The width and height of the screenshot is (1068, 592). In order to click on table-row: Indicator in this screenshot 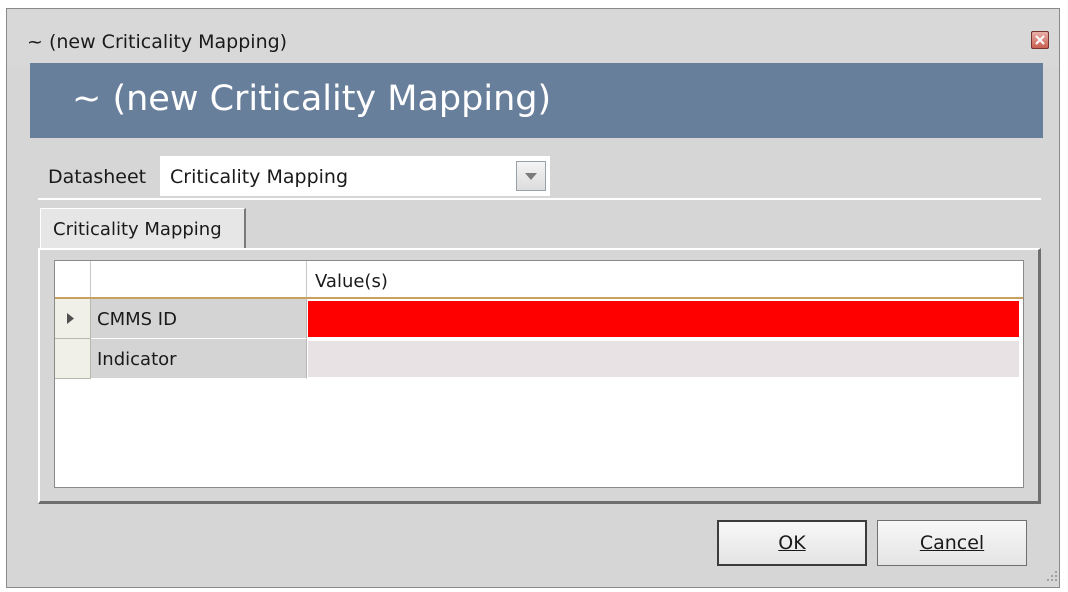, I will do `click(539, 359)`.